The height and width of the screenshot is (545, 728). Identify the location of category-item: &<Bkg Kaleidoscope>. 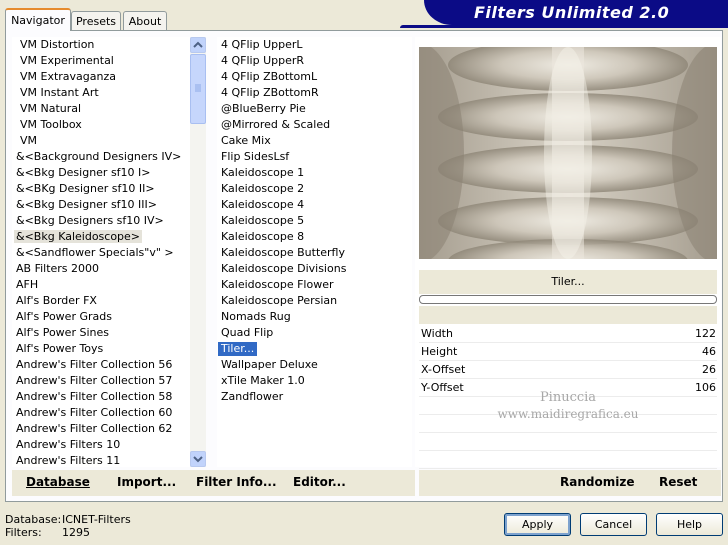
(101, 237).